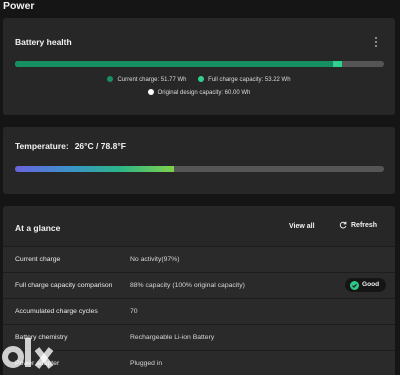  Describe the element at coordinates (244, 79) in the screenshot. I see `legend-full-charge-capacity: Full charge capacity: 53.22 Wh` at that location.